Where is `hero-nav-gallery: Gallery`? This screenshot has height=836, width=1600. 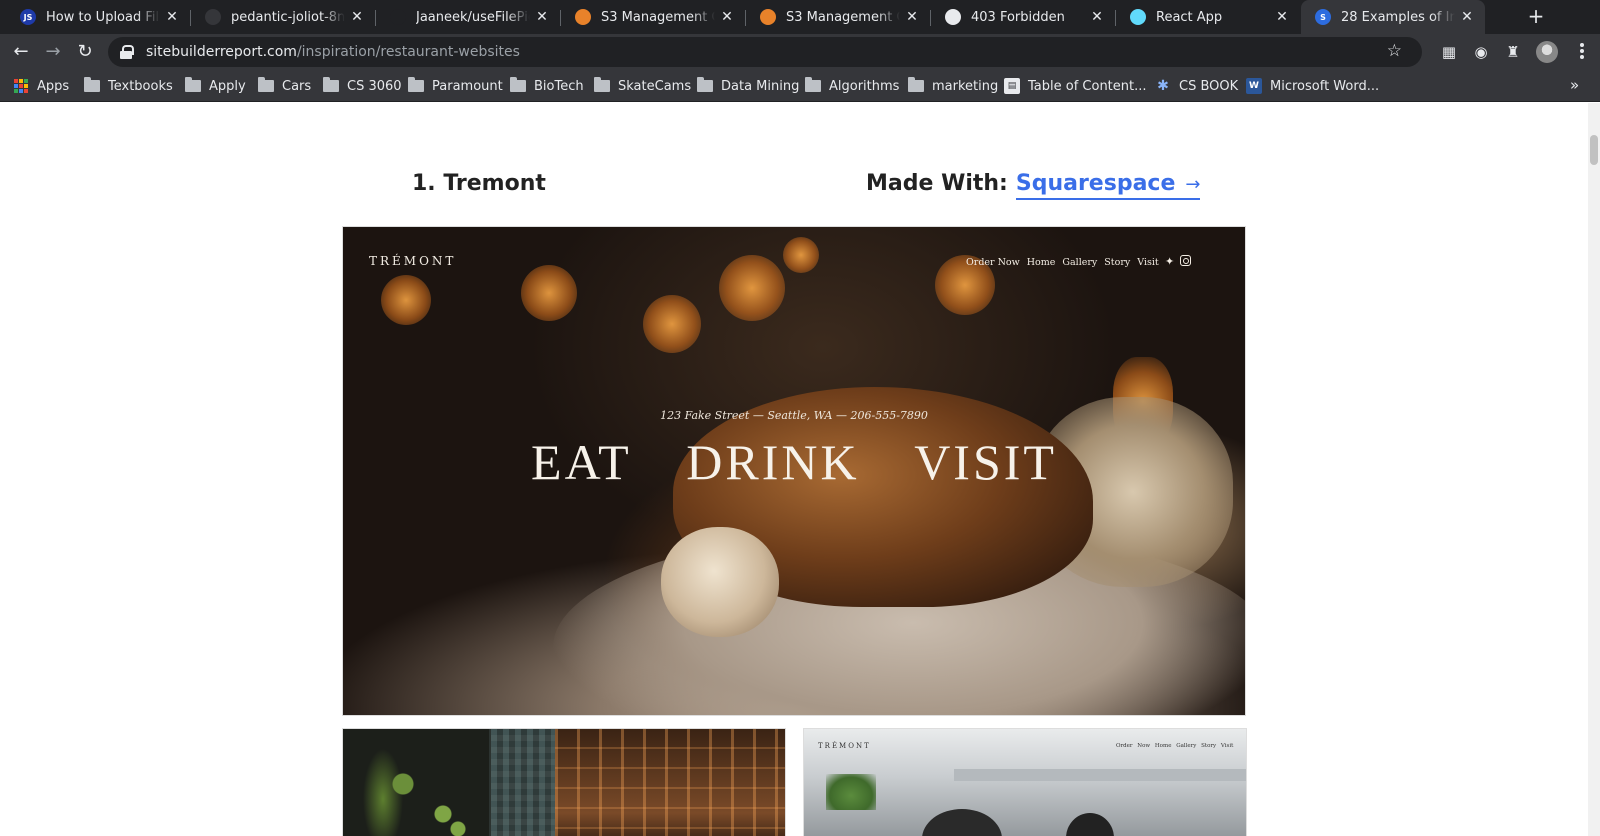
hero-nav-gallery: Gallery is located at coordinates (1080, 262).